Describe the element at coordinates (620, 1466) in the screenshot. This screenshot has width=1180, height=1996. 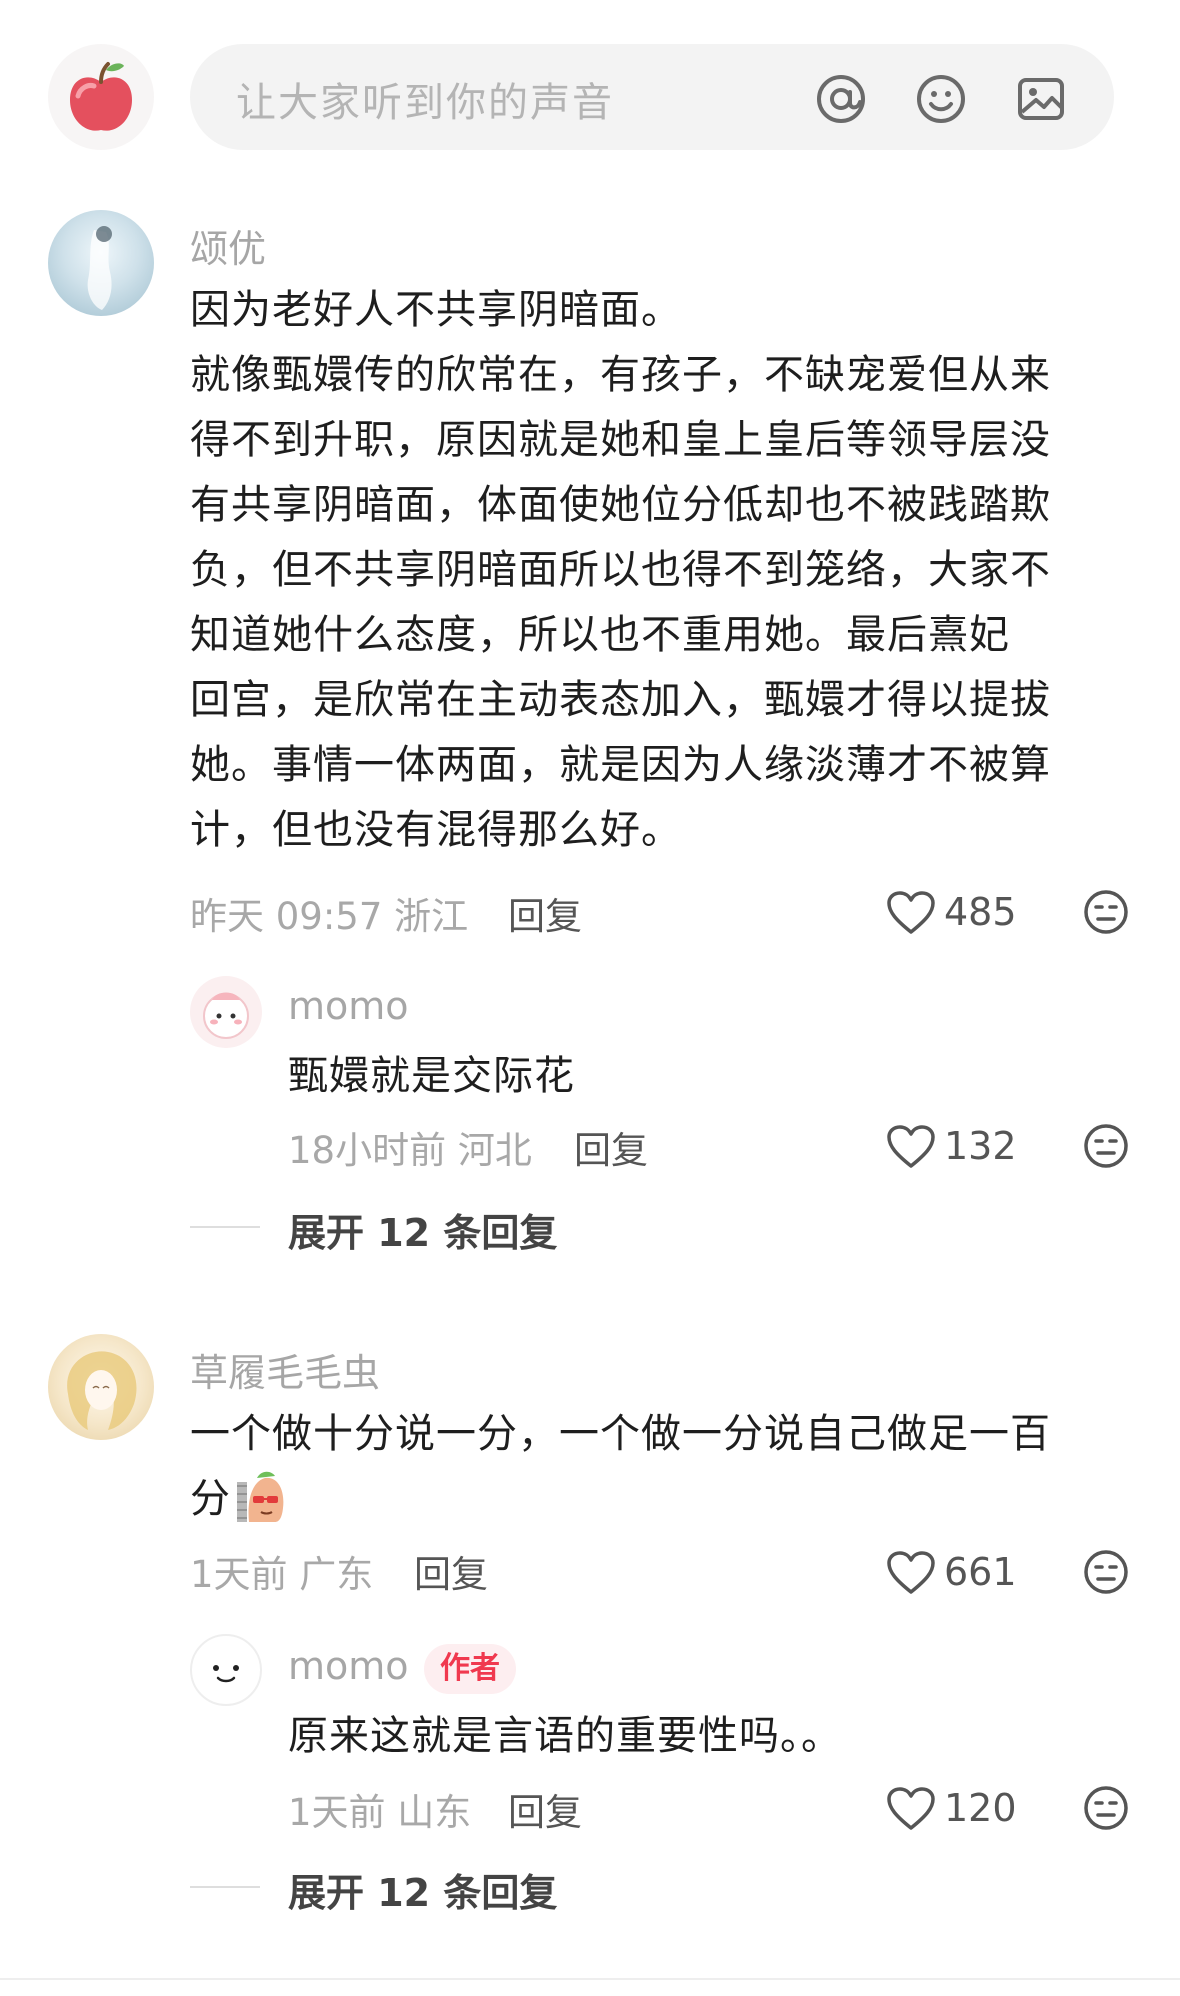
I see `comment-text-content: 一个做十分说一分，一个做一分说自己做足一百 分` at that location.